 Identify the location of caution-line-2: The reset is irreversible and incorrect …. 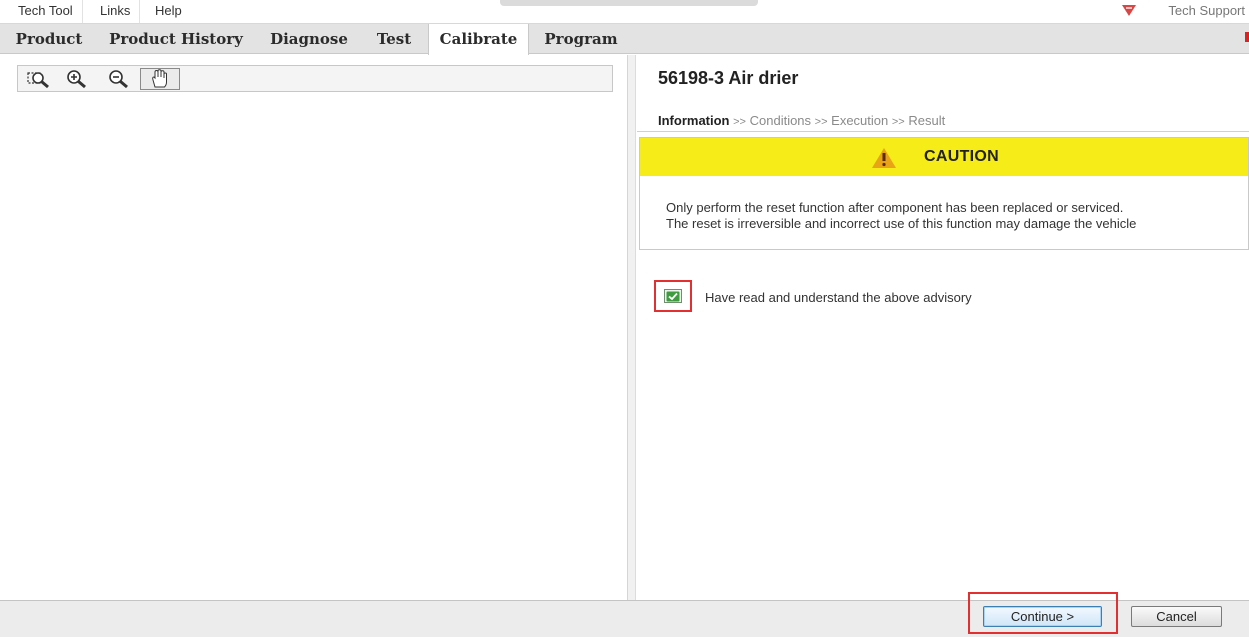
(901, 223).